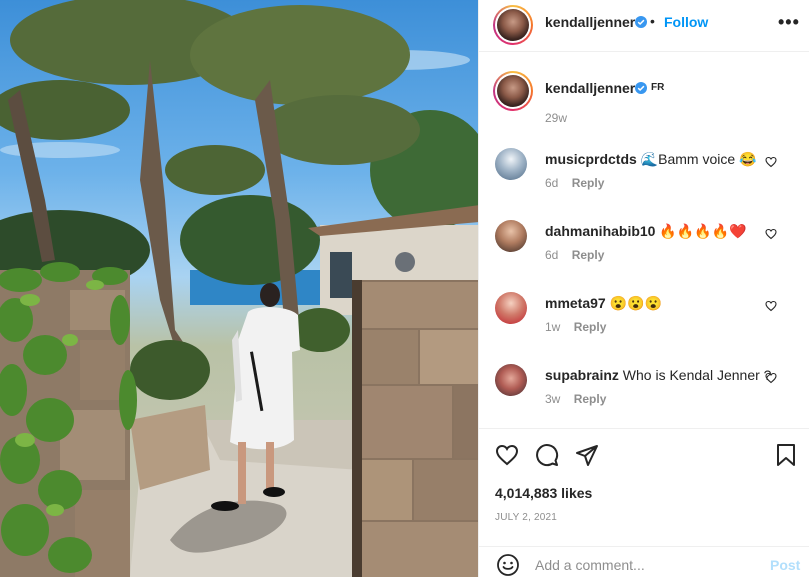 The width and height of the screenshot is (809, 577). Describe the element at coordinates (698, 159) in the screenshot. I see `comment-text: 🌊Bamm voice 😂` at that location.